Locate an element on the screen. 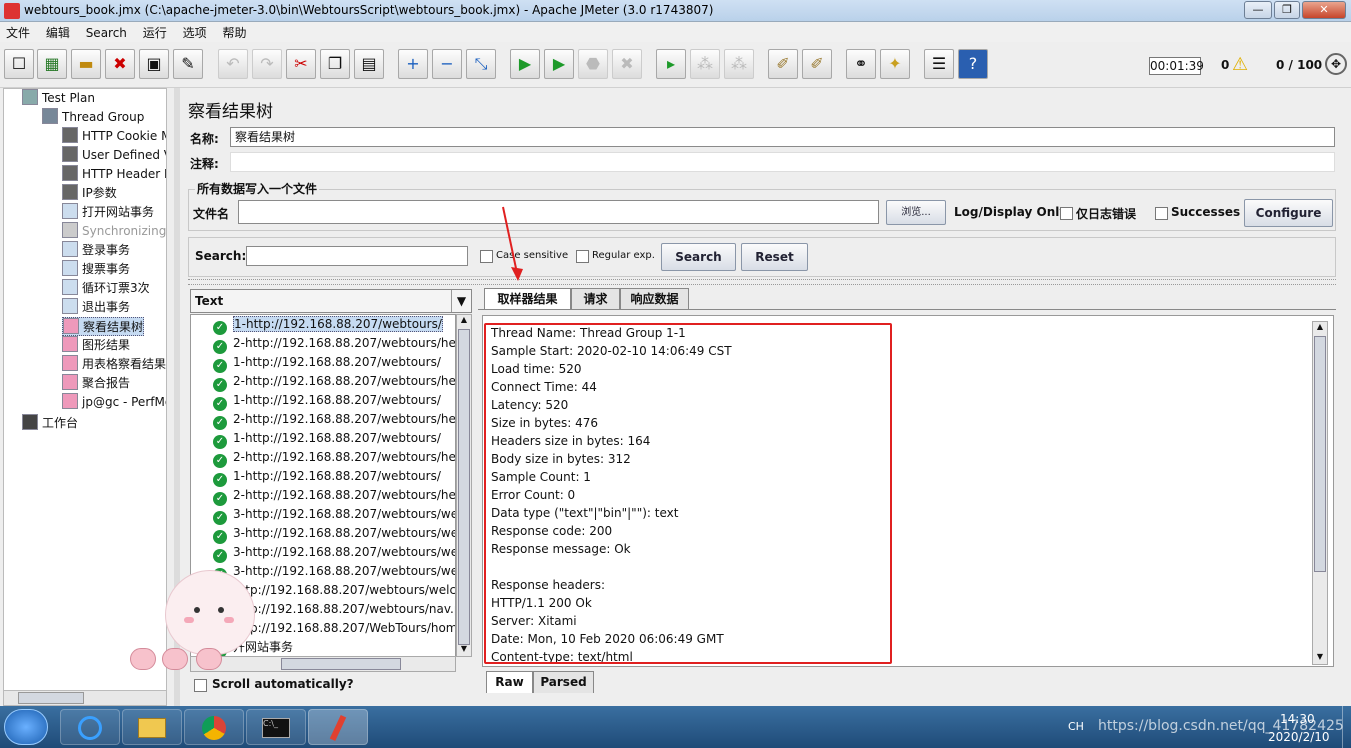 Image resolution: width=1351 pixels, height=748 pixels. undo-icon: ↶ is located at coordinates (233, 64).